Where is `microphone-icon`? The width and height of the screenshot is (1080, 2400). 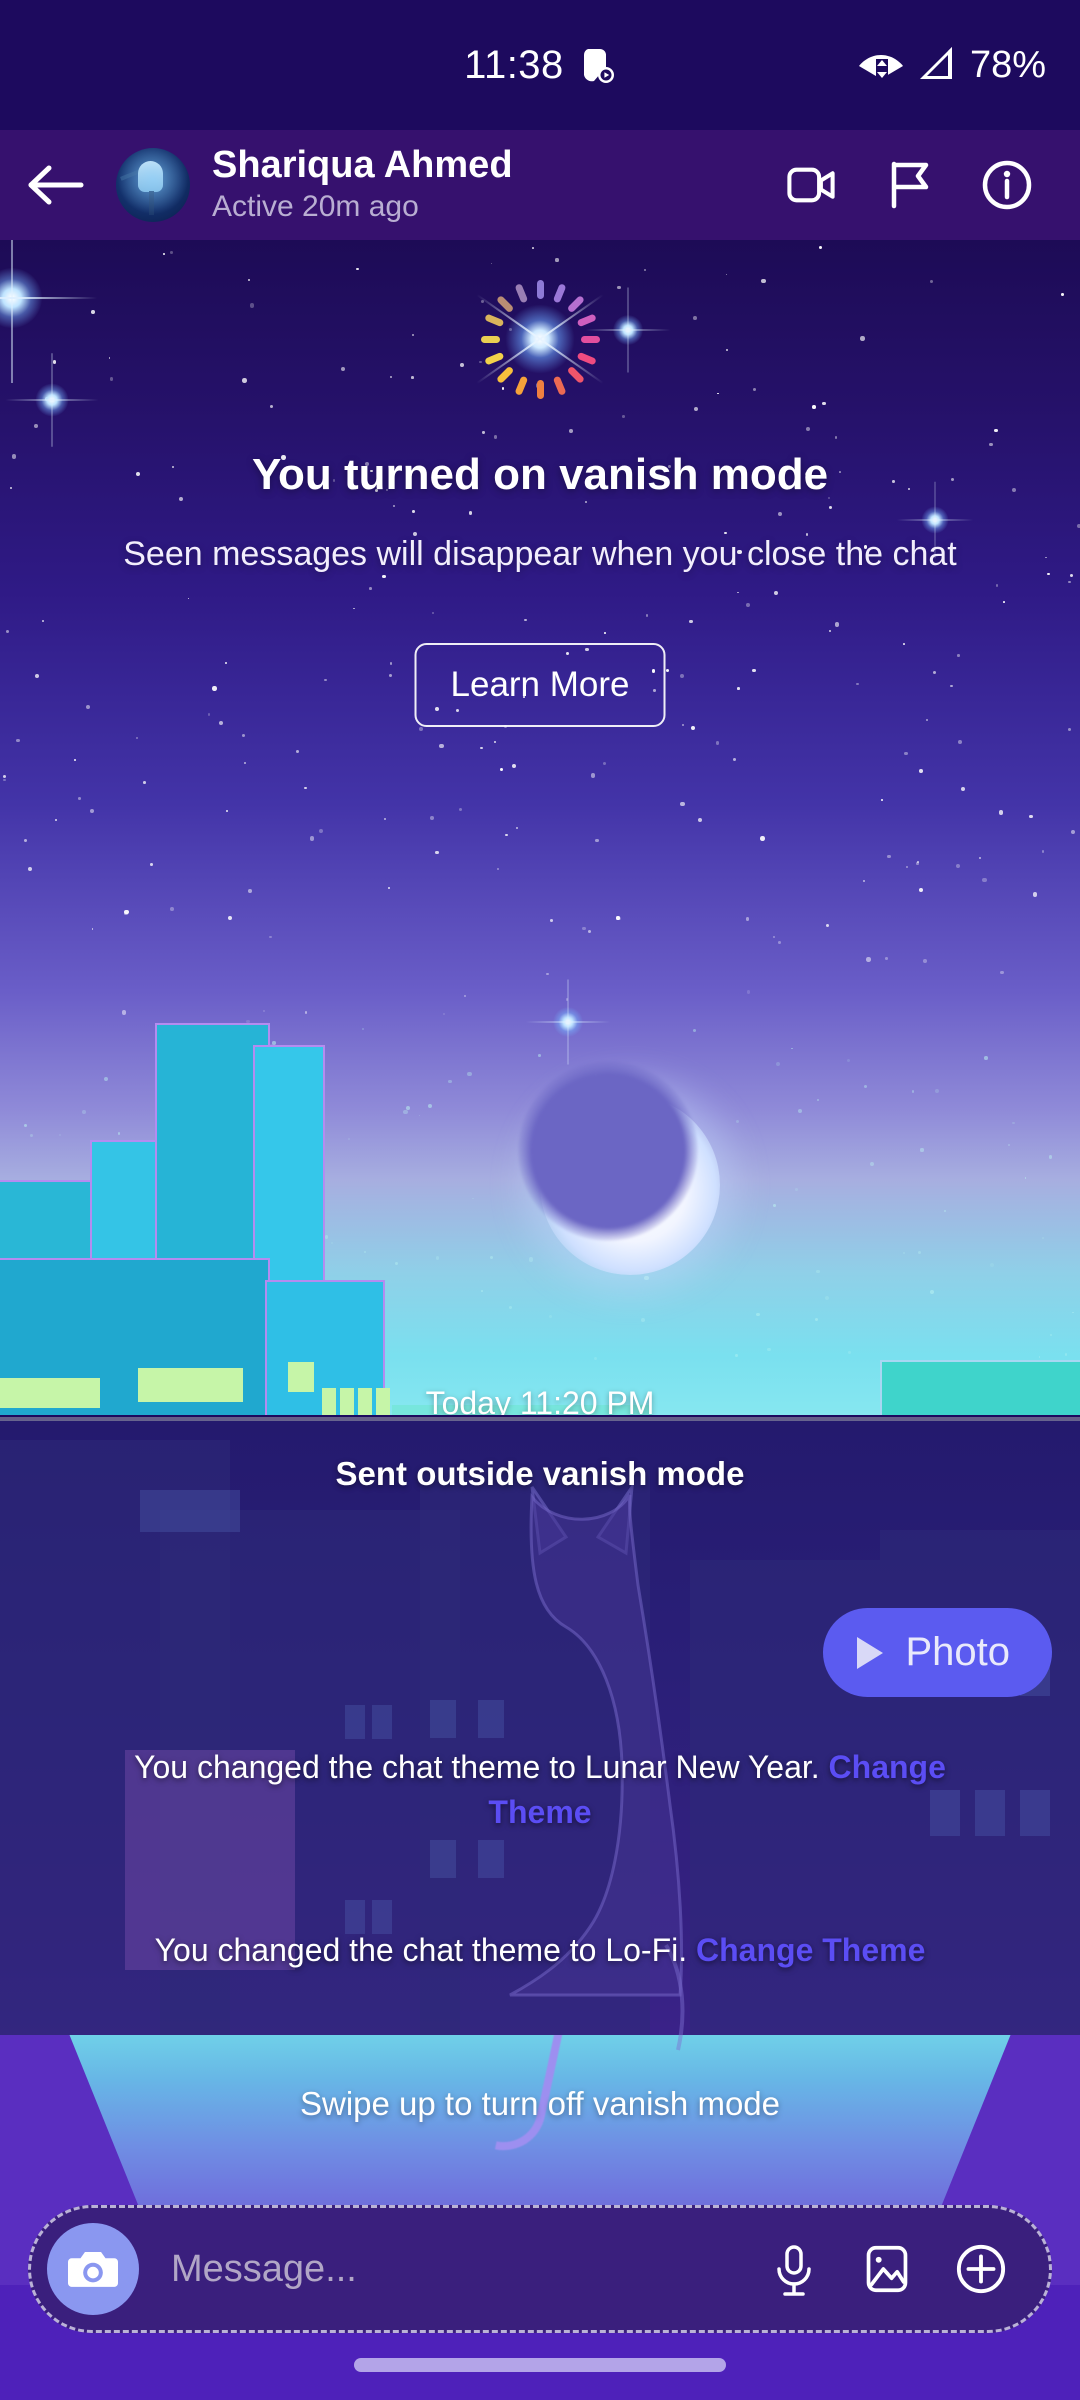 microphone-icon is located at coordinates (797, 2269).